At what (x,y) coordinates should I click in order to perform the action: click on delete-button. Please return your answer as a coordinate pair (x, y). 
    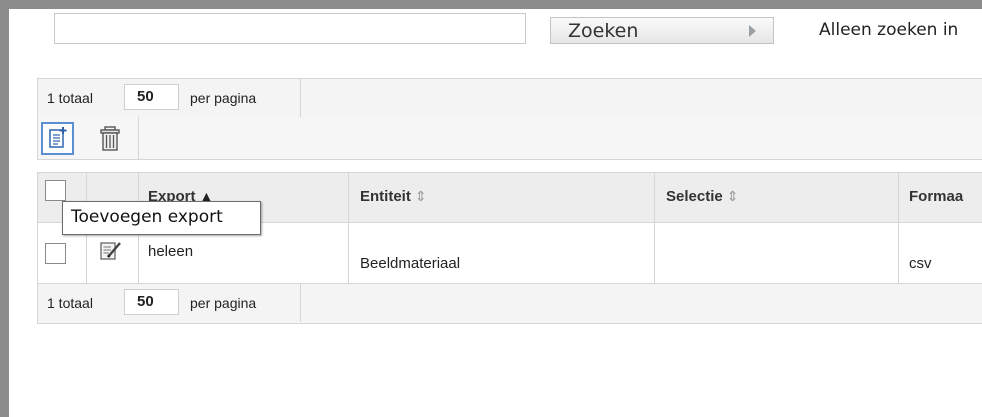
    Looking at the image, I should click on (110, 138).